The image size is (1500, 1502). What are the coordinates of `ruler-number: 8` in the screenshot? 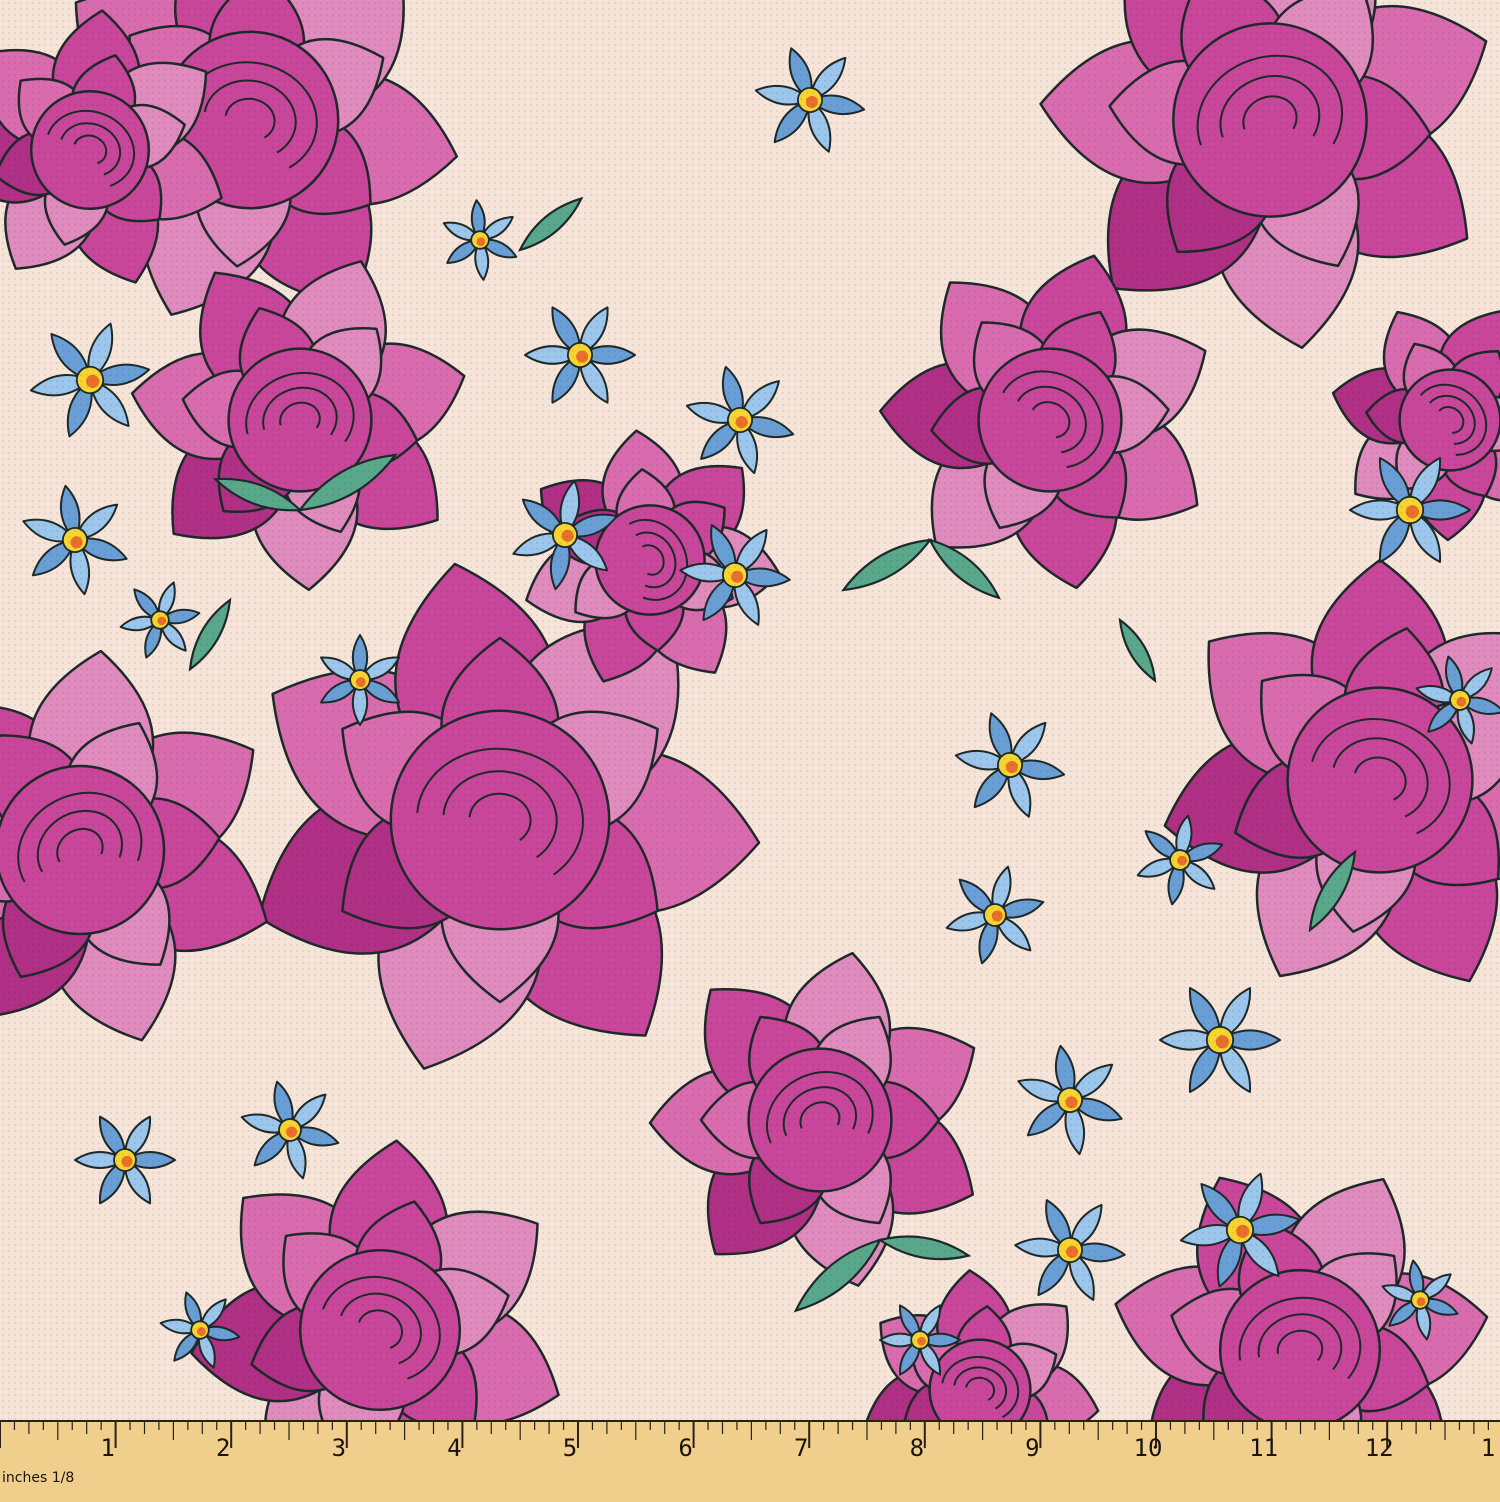 It's located at (917, 1448).